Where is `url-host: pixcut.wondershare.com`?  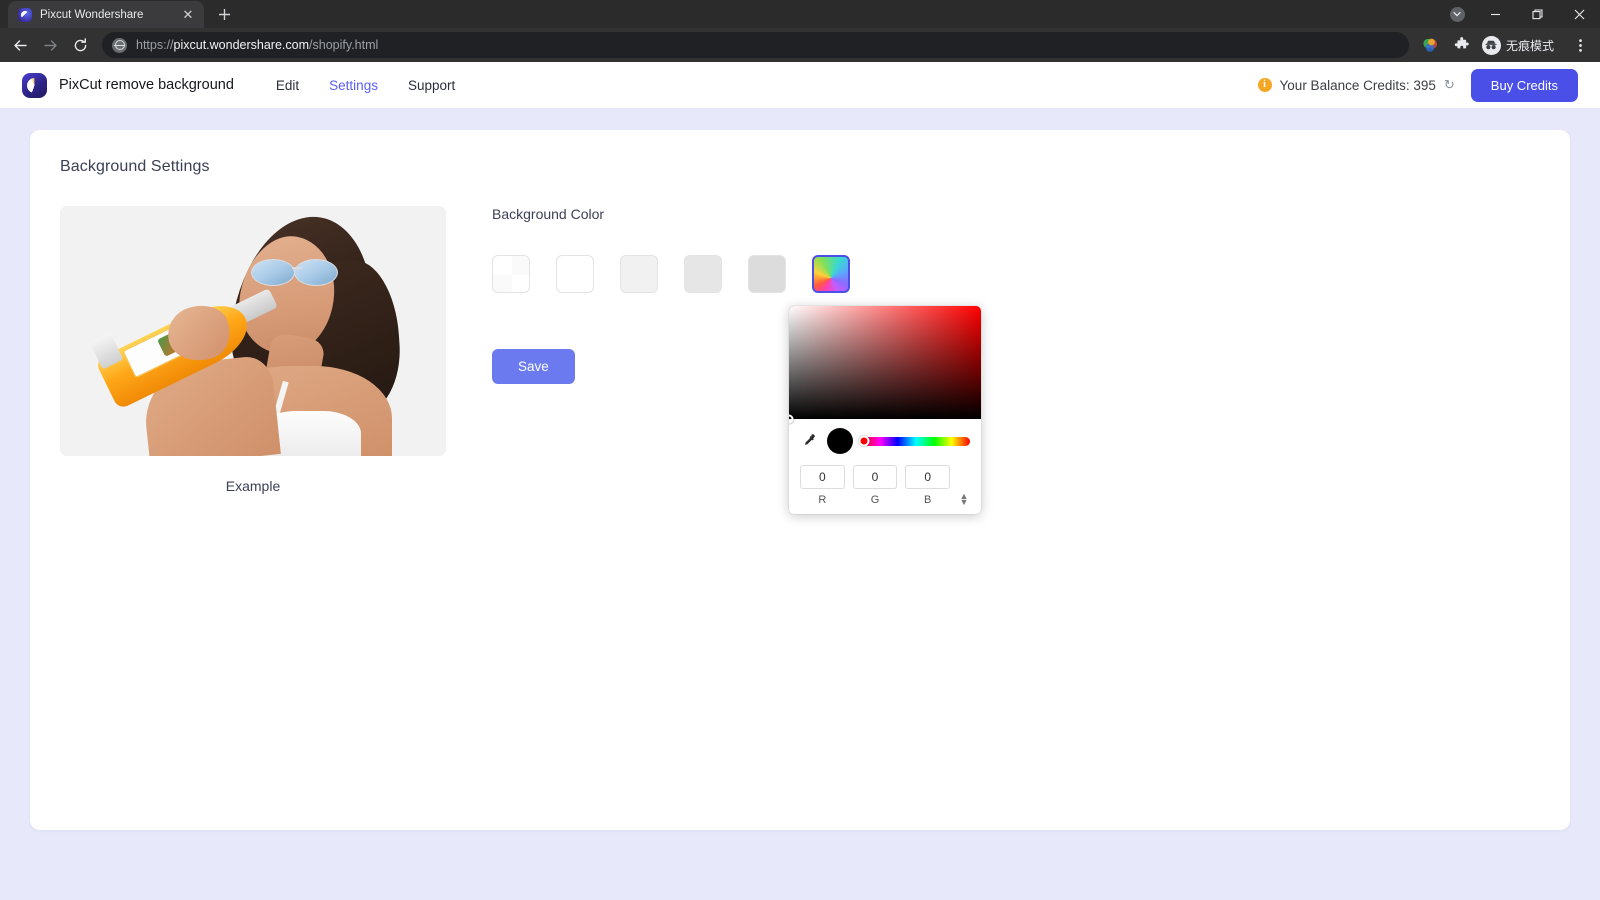 url-host: pixcut.wondershare.com is located at coordinates (241, 45).